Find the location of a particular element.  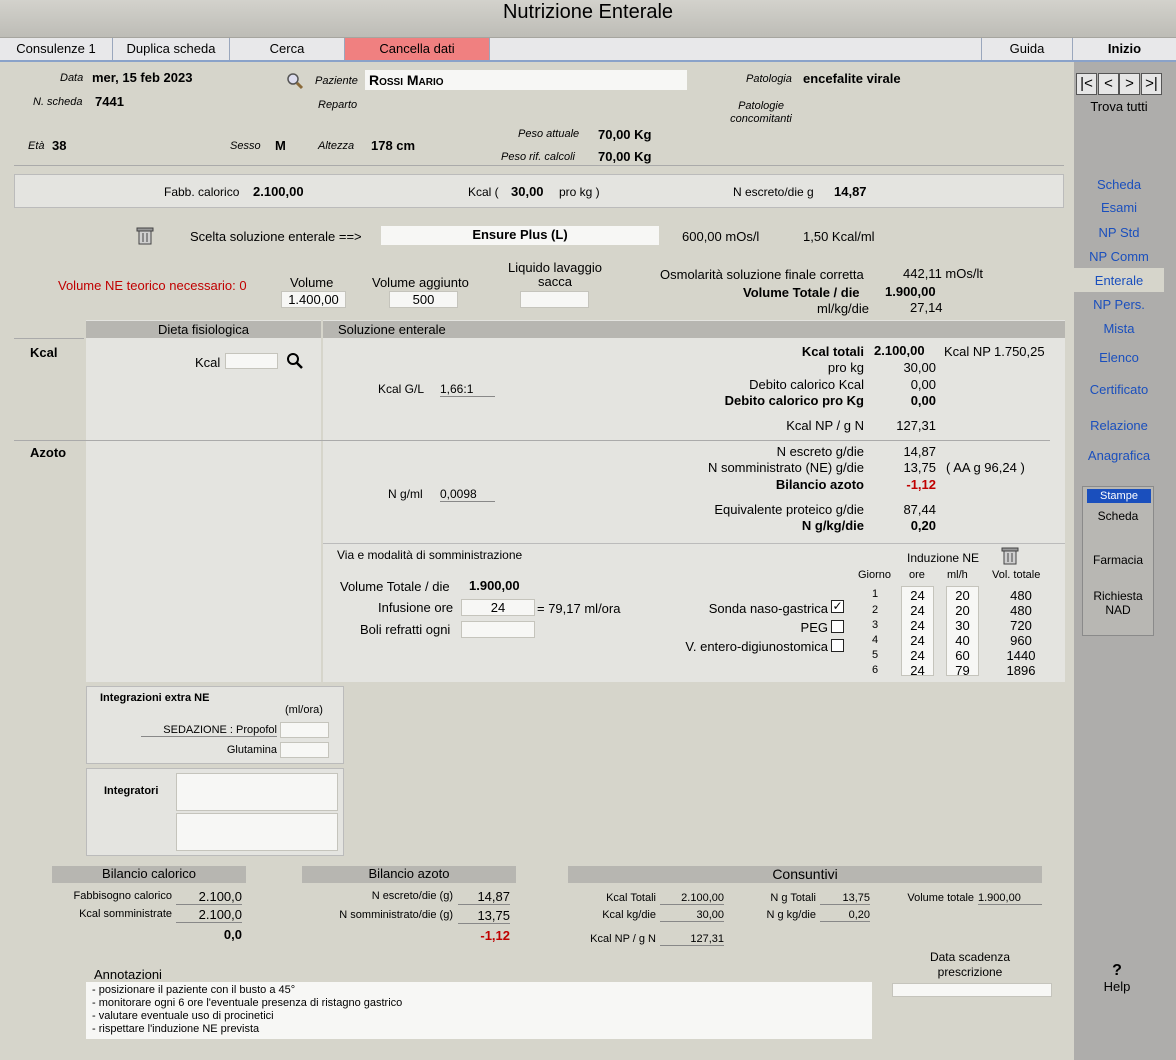

annotazioni-label: Annotazioni is located at coordinates (128, 974).